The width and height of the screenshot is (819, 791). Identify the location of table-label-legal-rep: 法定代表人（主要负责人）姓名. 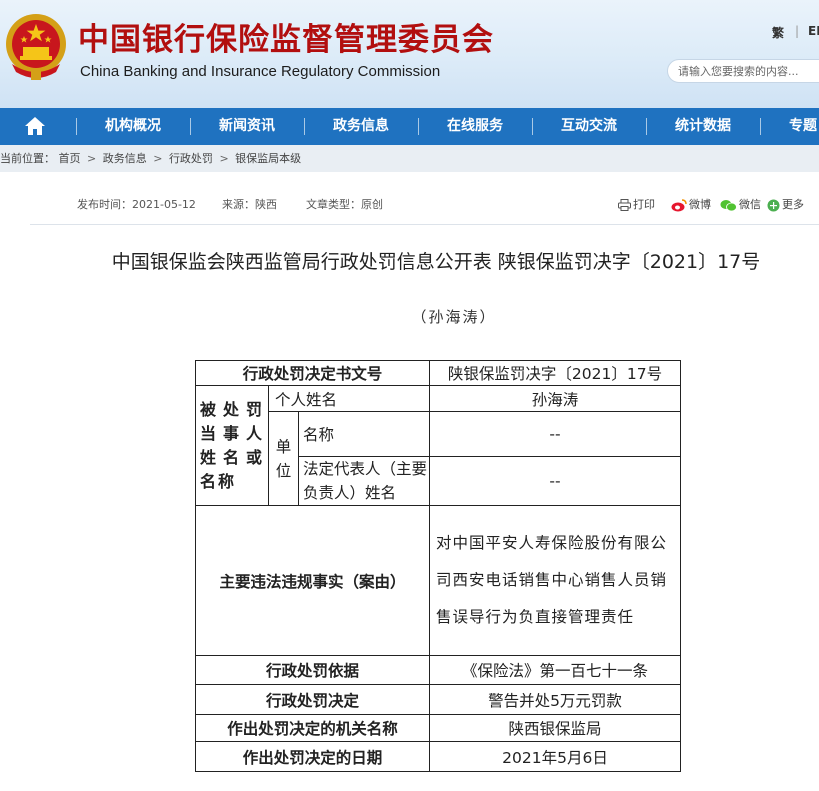
(364, 481).